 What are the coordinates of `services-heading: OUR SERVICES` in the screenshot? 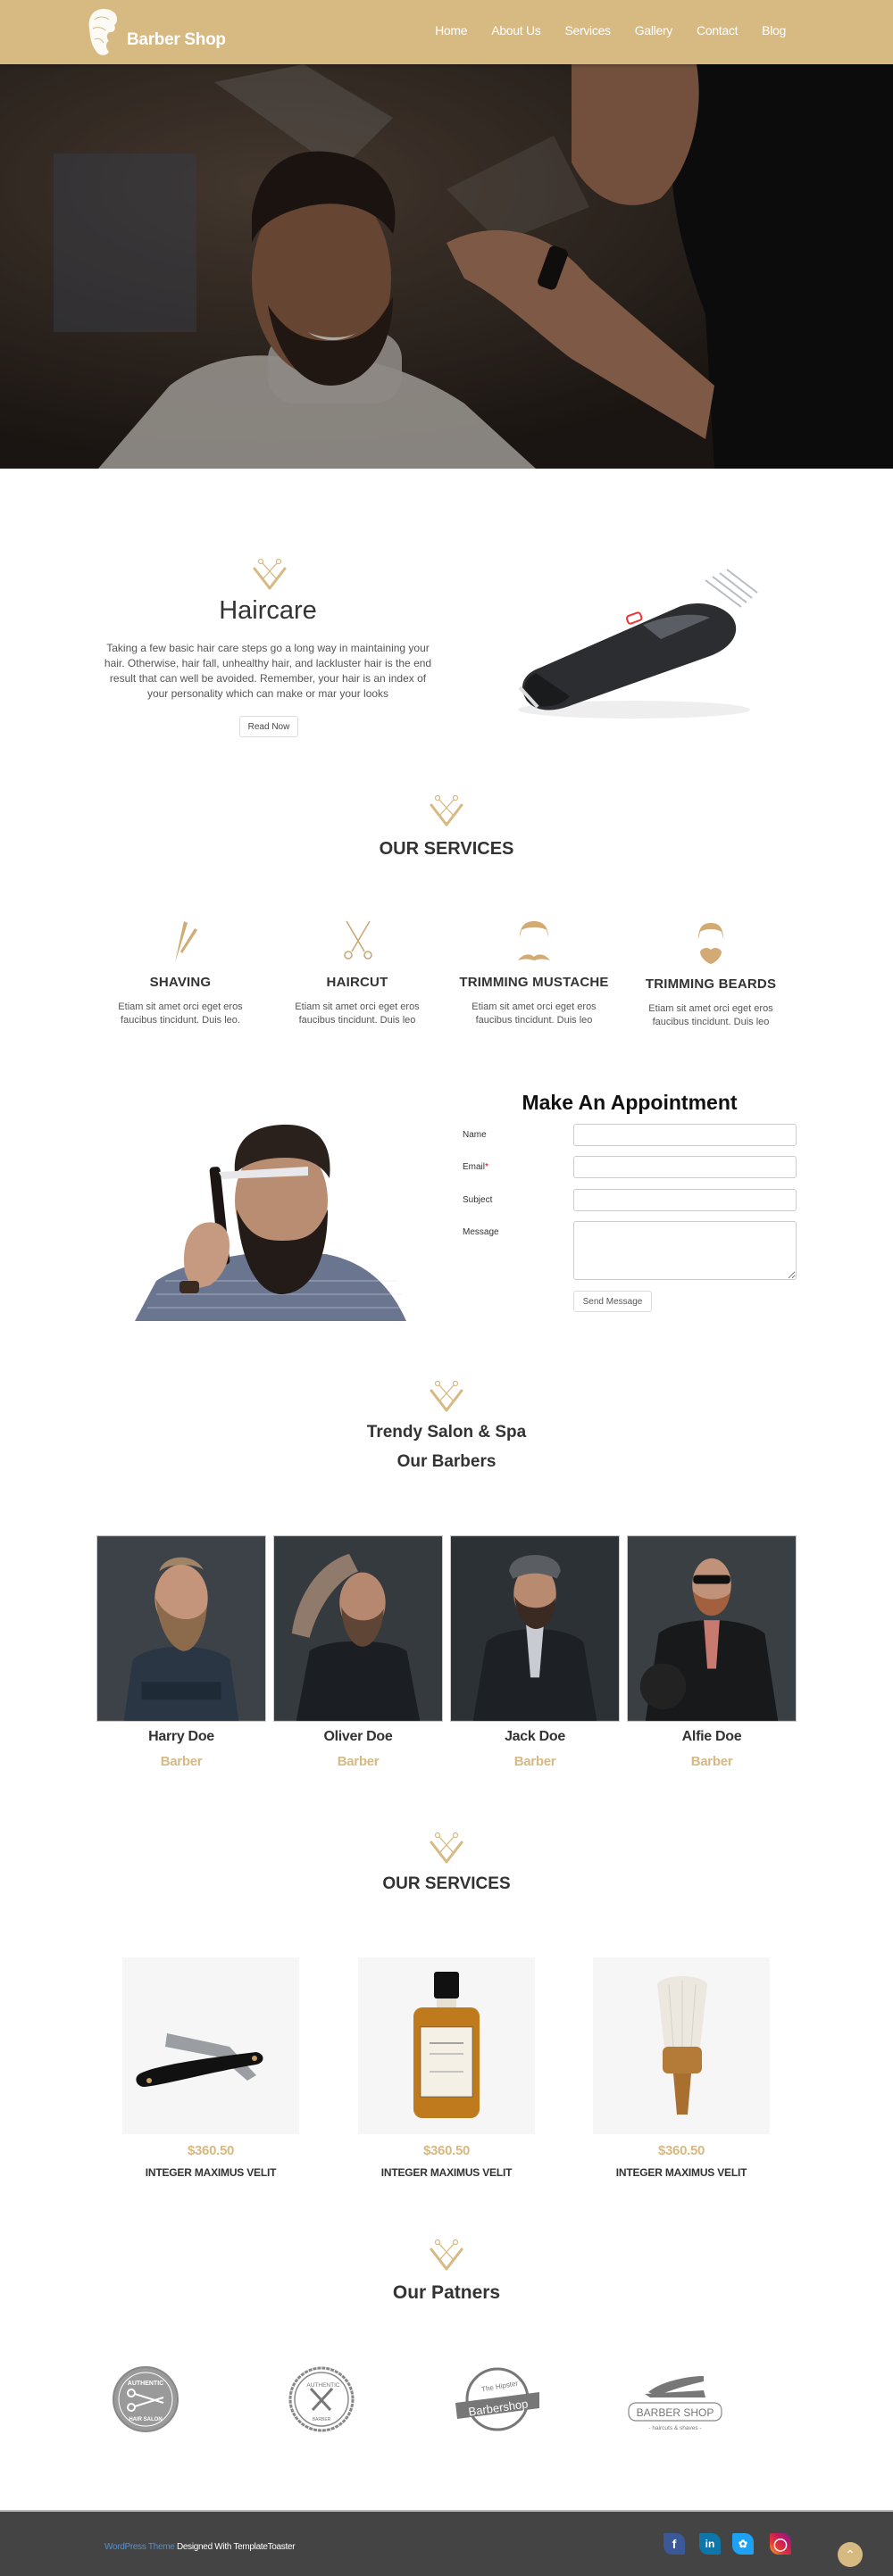 It's located at (446, 849).